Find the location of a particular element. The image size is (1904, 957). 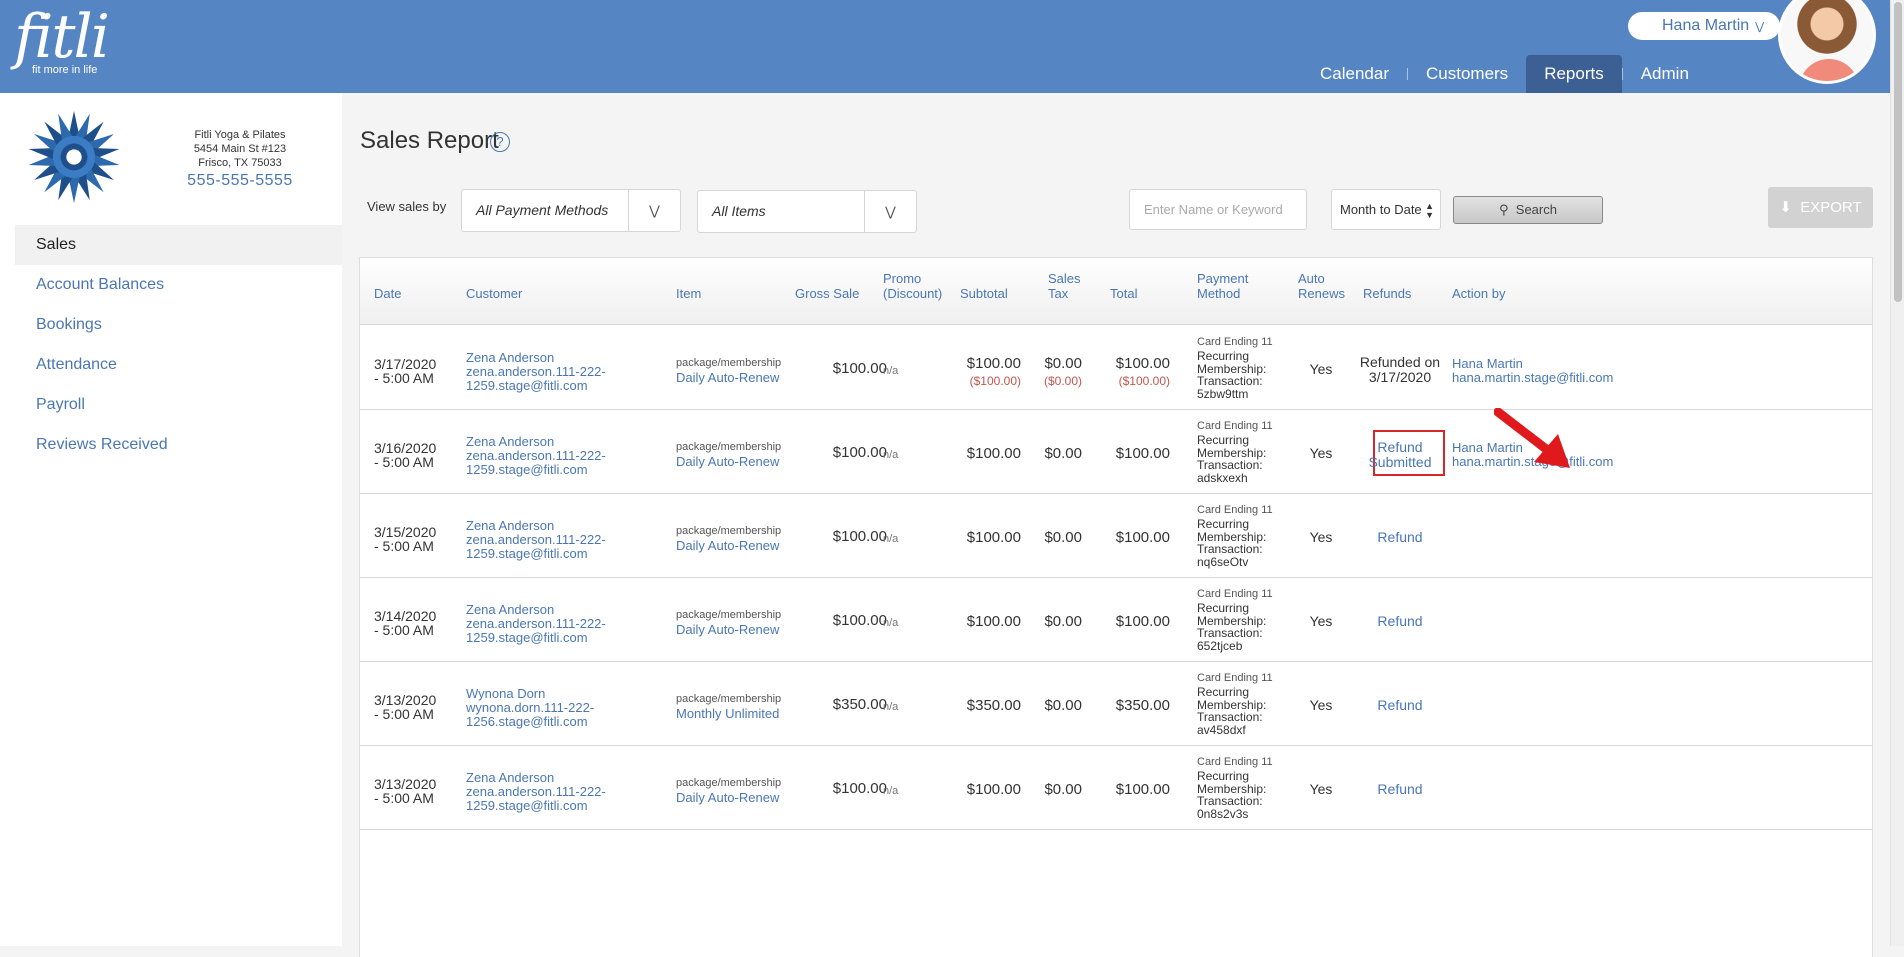

payment-transaction-id: adskxexh is located at coordinates (1222, 477).